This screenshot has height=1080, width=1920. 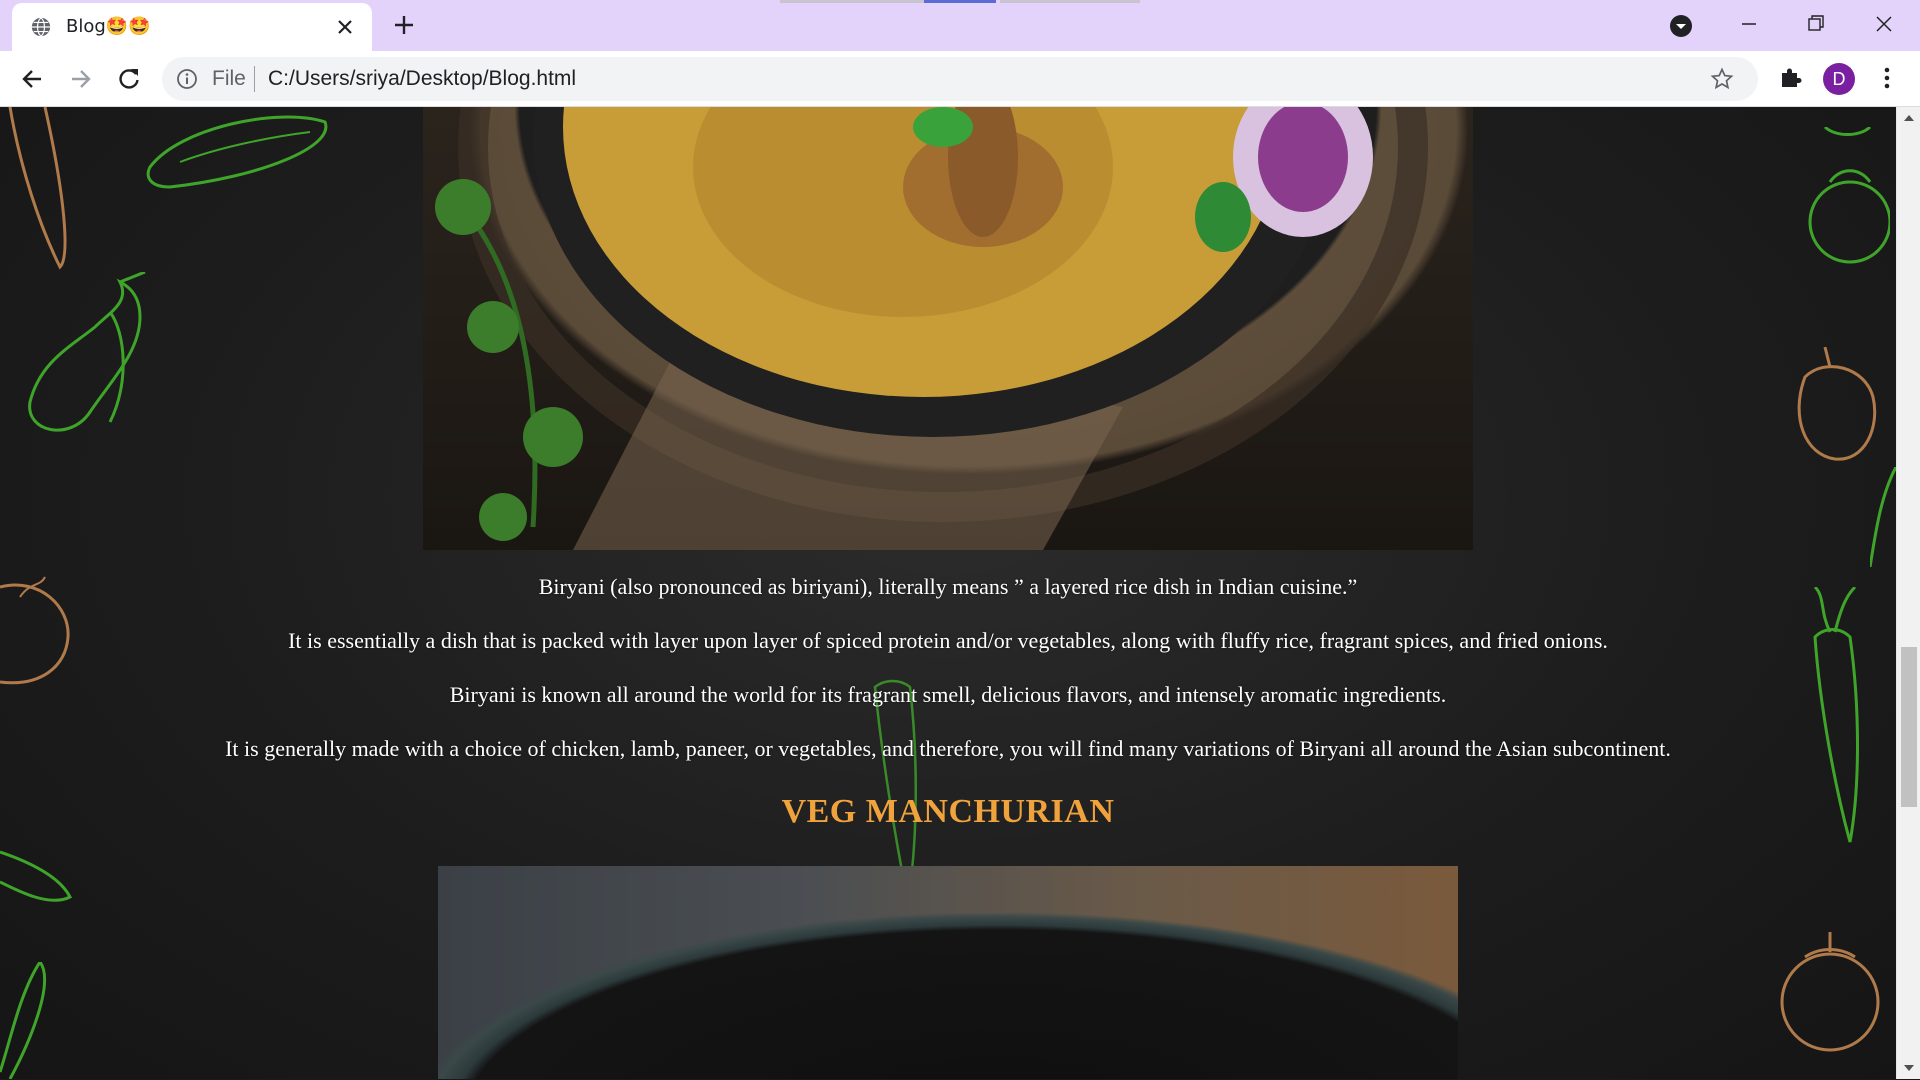 I want to click on globe-icon, so click(x=41, y=27).